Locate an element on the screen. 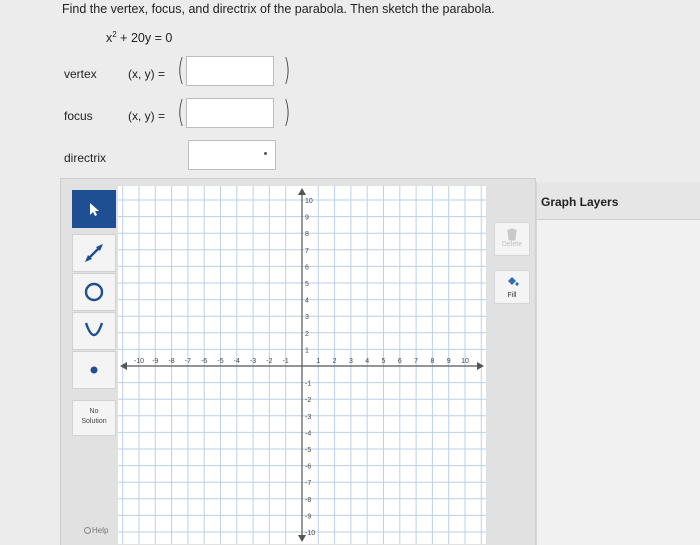 This screenshot has height=545, width=700. y-tick-label: -2 is located at coordinates (308, 400).